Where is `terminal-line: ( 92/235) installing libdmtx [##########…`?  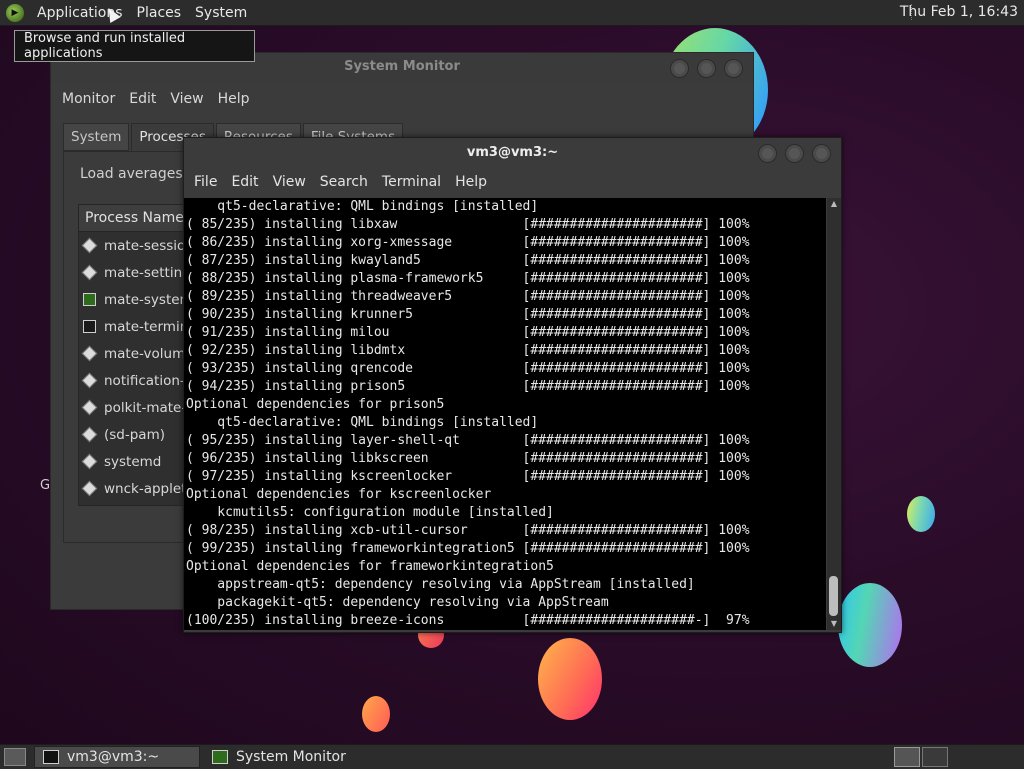 terminal-line: ( 92/235) installing libdmtx [##########… is located at coordinates (468, 350).